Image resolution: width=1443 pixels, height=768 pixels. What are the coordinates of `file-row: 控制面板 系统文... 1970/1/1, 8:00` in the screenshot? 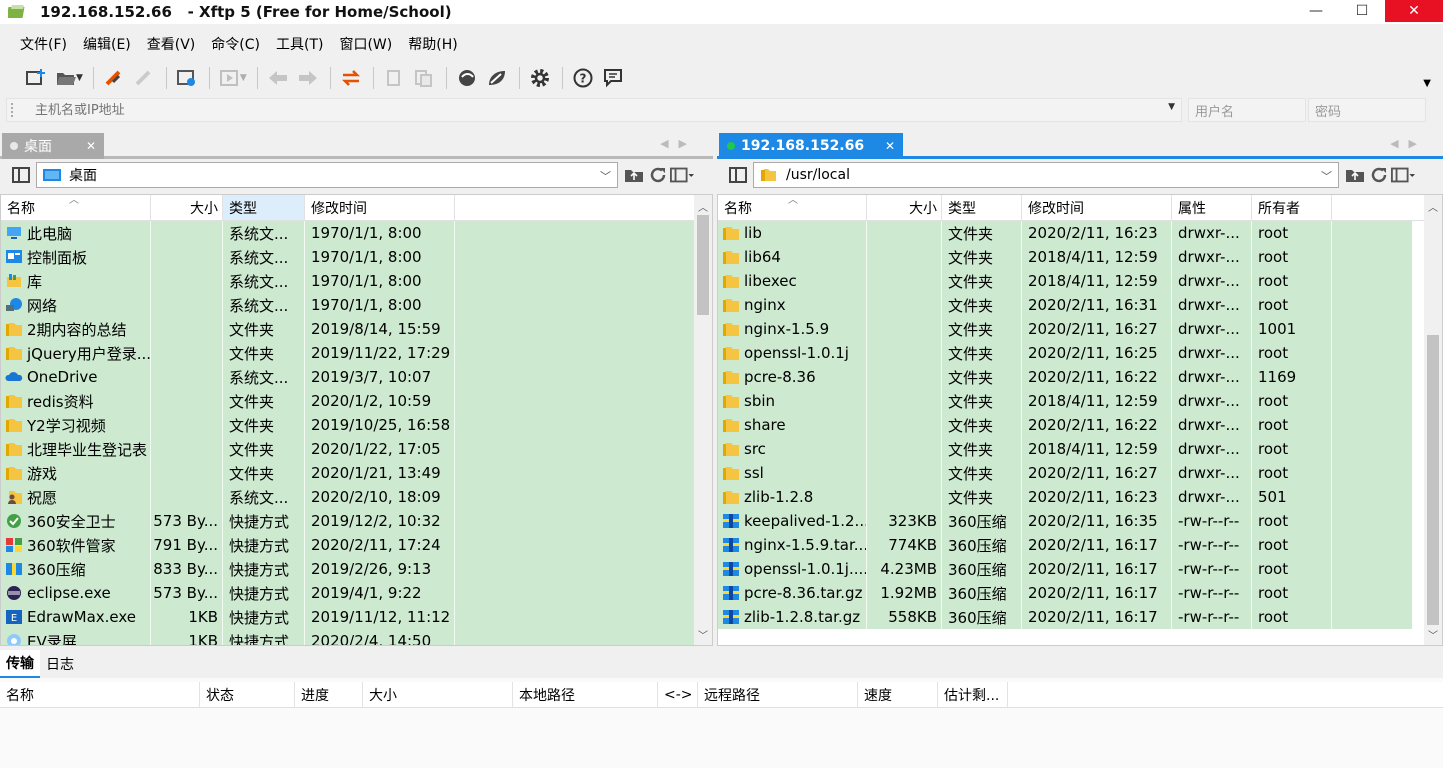 It's located at (347, 257).